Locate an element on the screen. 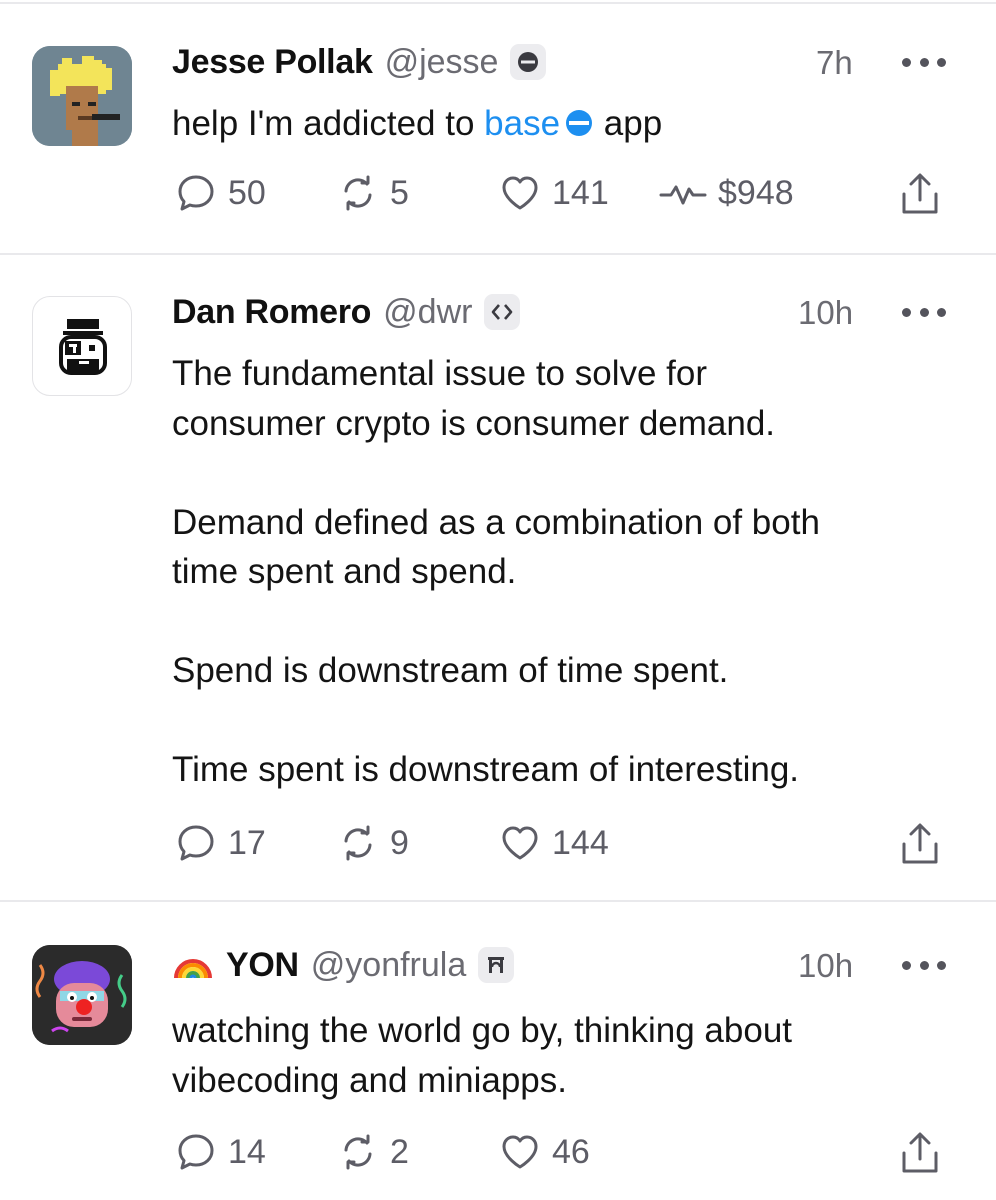 The image size is (996, 1200). tip-amount: $948 is located at coordinates (756, 192).